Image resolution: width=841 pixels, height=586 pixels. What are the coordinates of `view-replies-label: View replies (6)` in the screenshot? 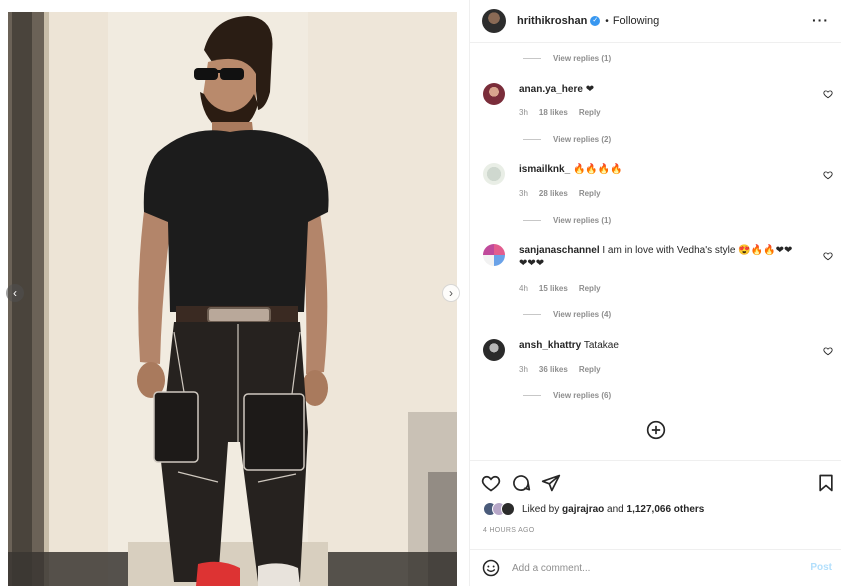 It's located at (582, 395).